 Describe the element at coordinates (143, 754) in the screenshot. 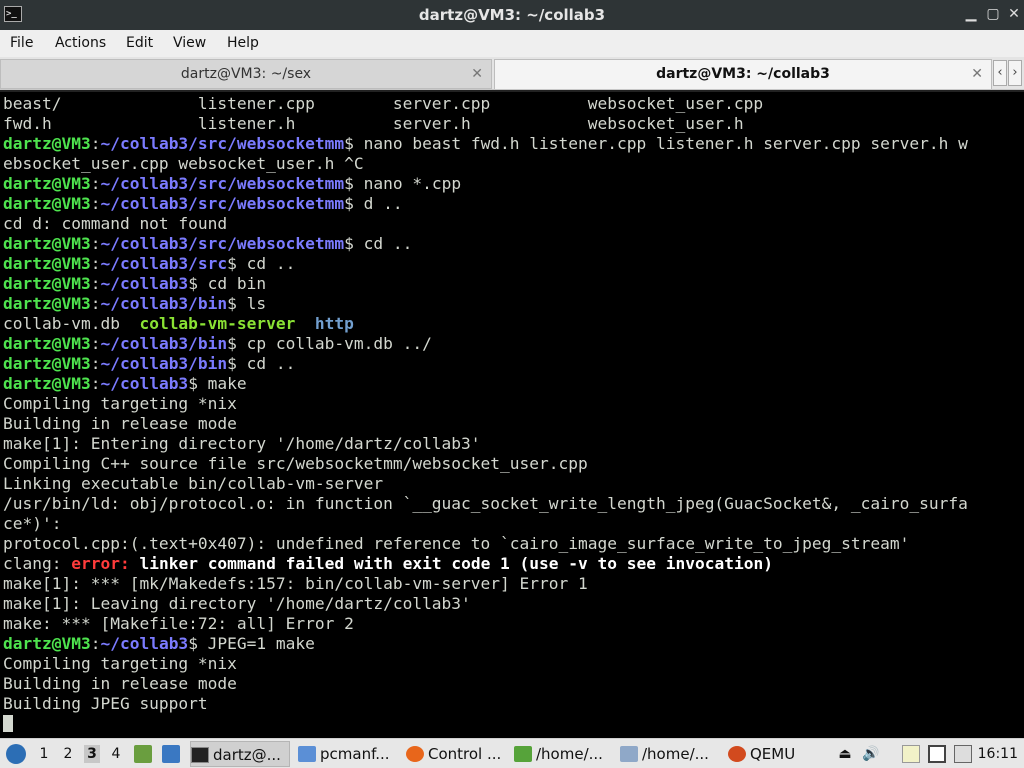

I see `app-launcher-icon` at that location.